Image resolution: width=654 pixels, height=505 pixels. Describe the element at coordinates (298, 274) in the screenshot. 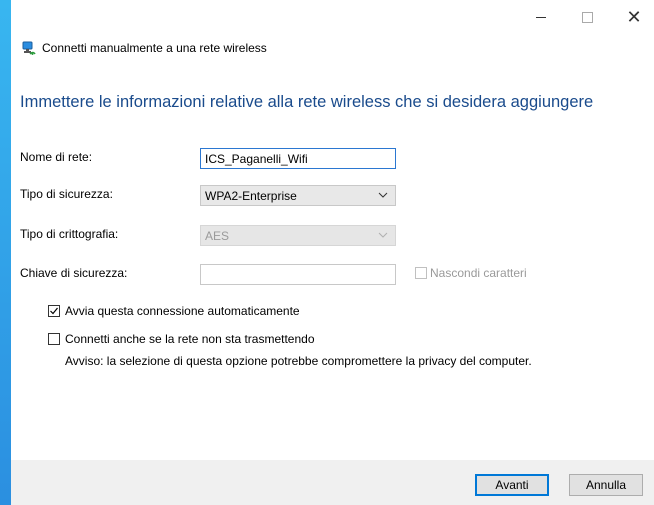

I see `security-key-input` at that location.